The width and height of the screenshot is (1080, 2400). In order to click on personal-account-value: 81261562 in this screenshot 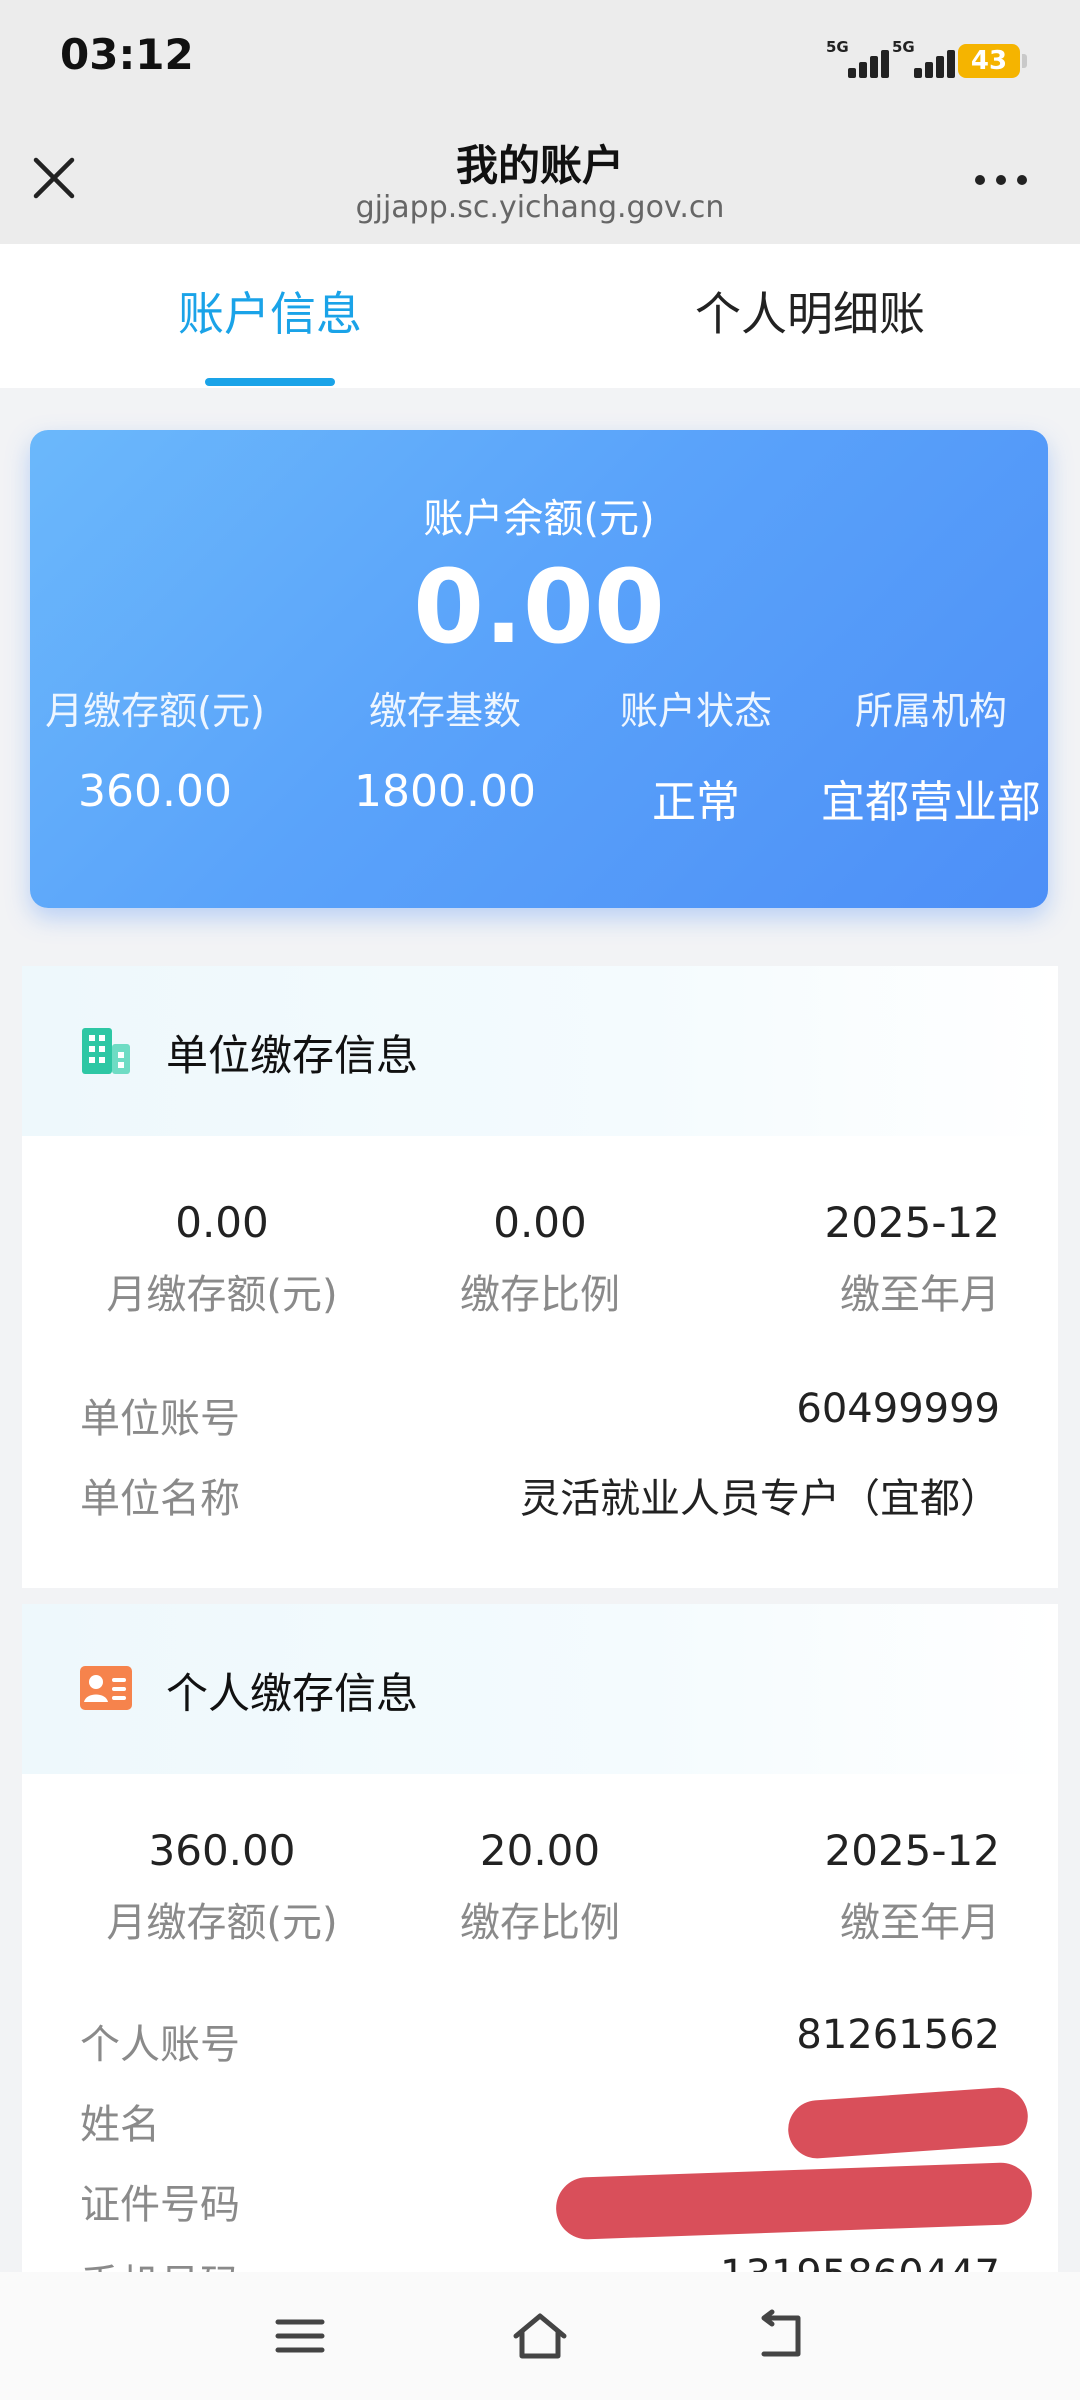, I will do `click(898, 2035)`.